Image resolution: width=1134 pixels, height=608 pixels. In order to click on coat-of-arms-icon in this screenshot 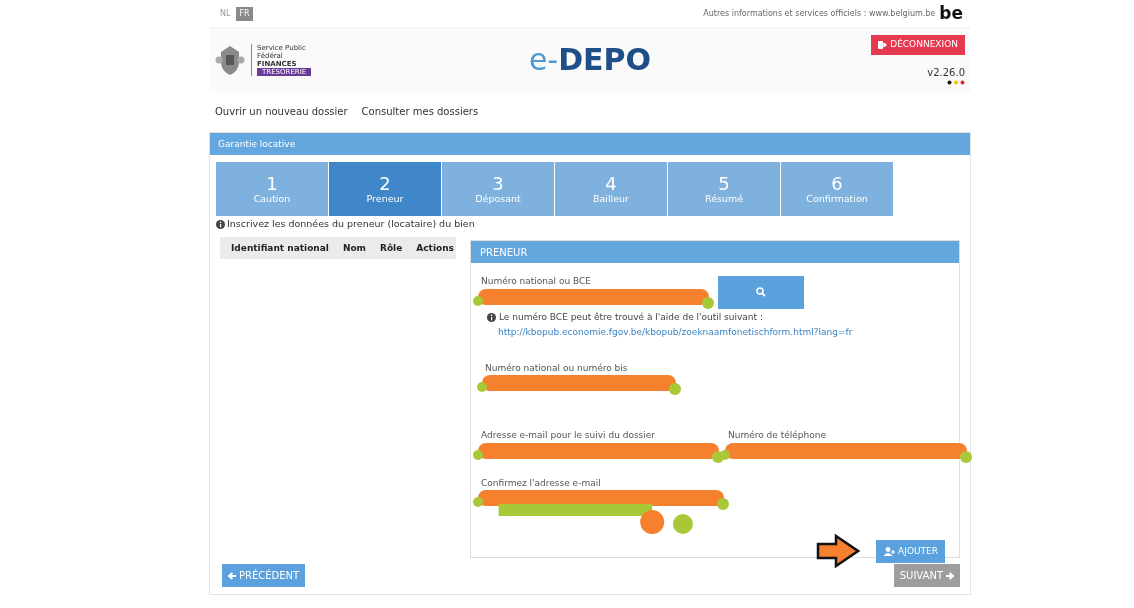, I will do `click(230, 60)`.